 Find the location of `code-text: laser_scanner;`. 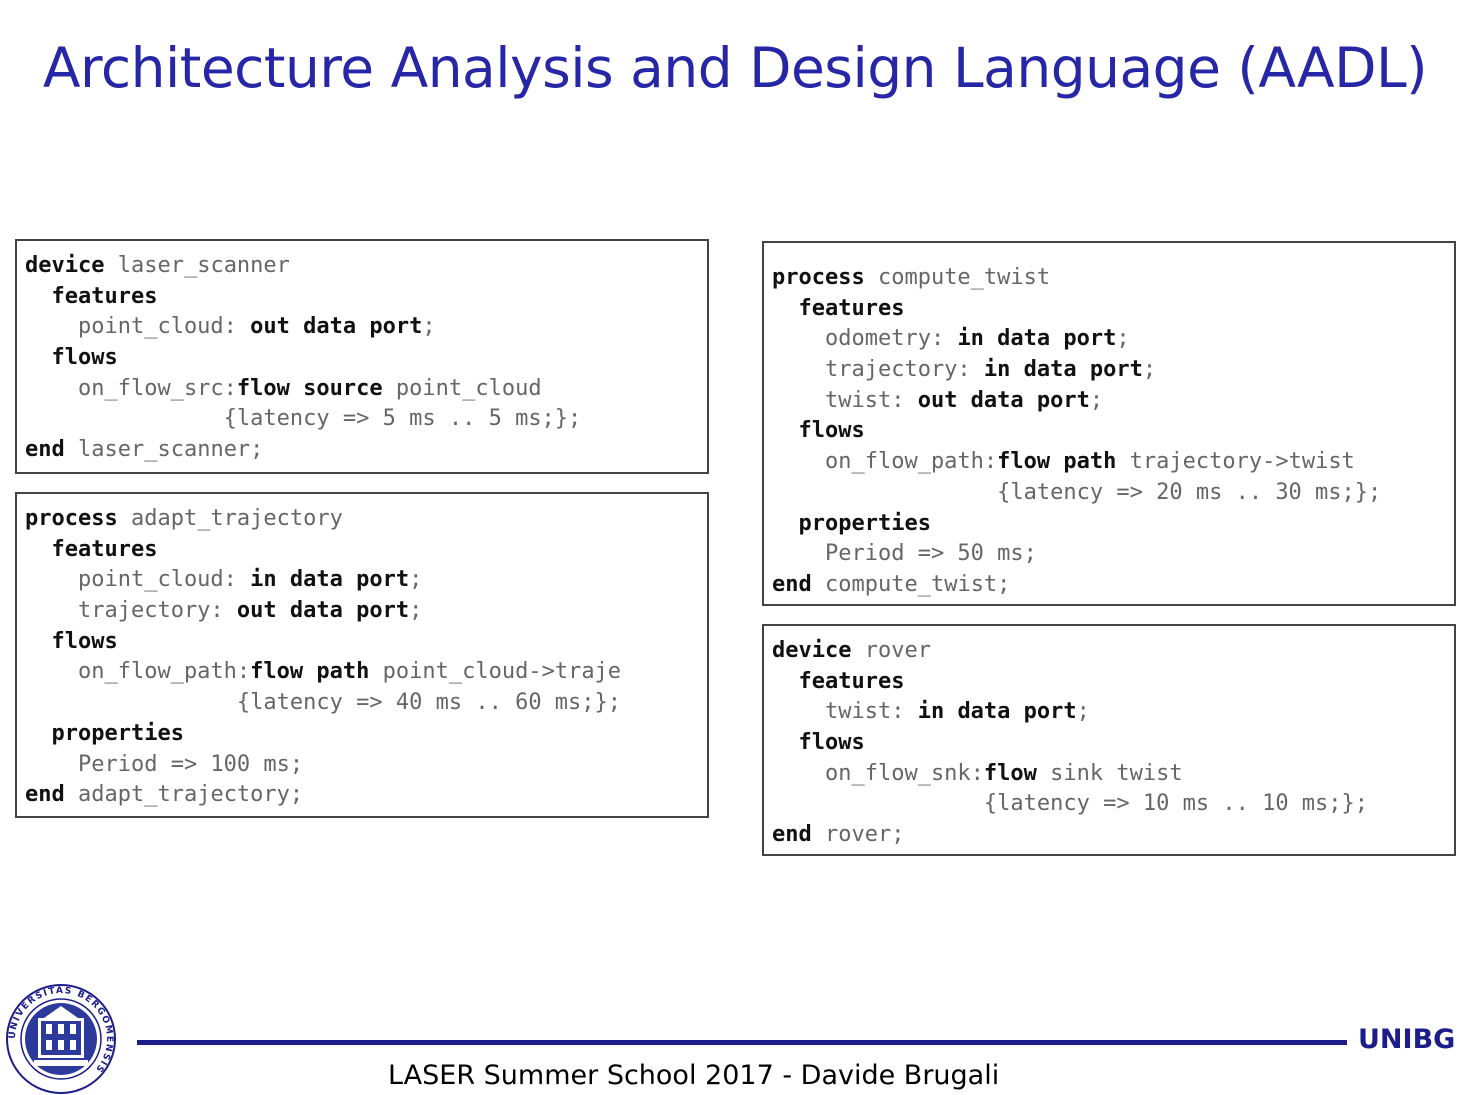

code-text: laser_scanner; is located at coordinates (164, 450).